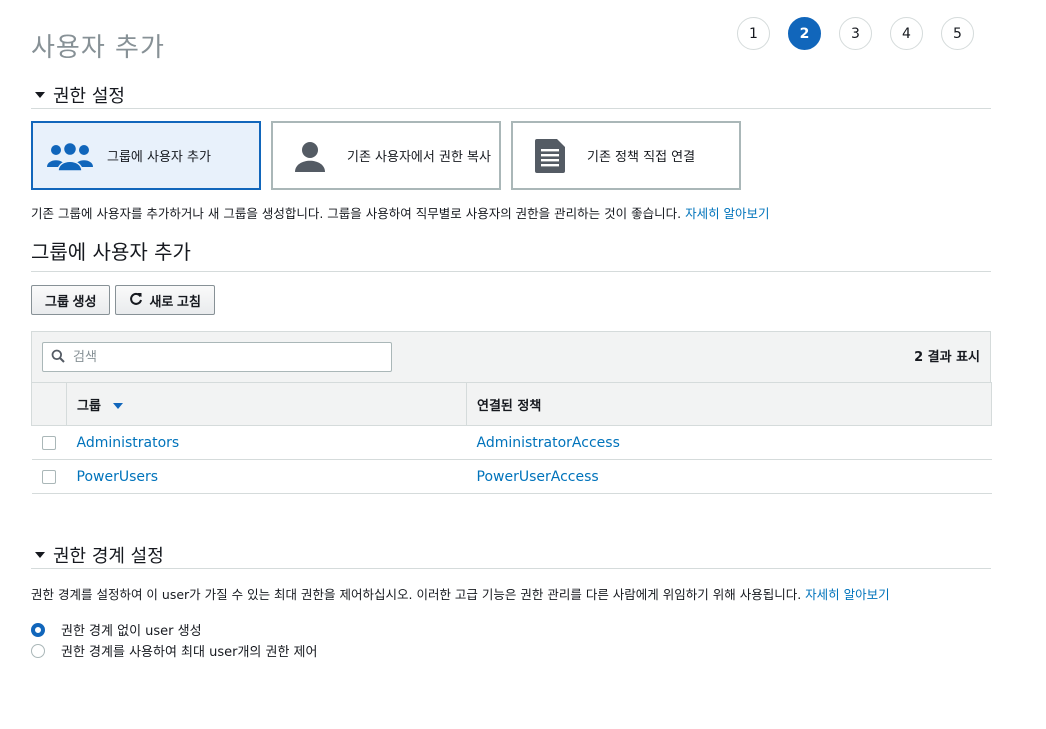 This screenshot has height=729, width=1046. What do you see at coordinates (550, 156) in the screenshot?
I see `document-icon` at bounding box center [550, 156].